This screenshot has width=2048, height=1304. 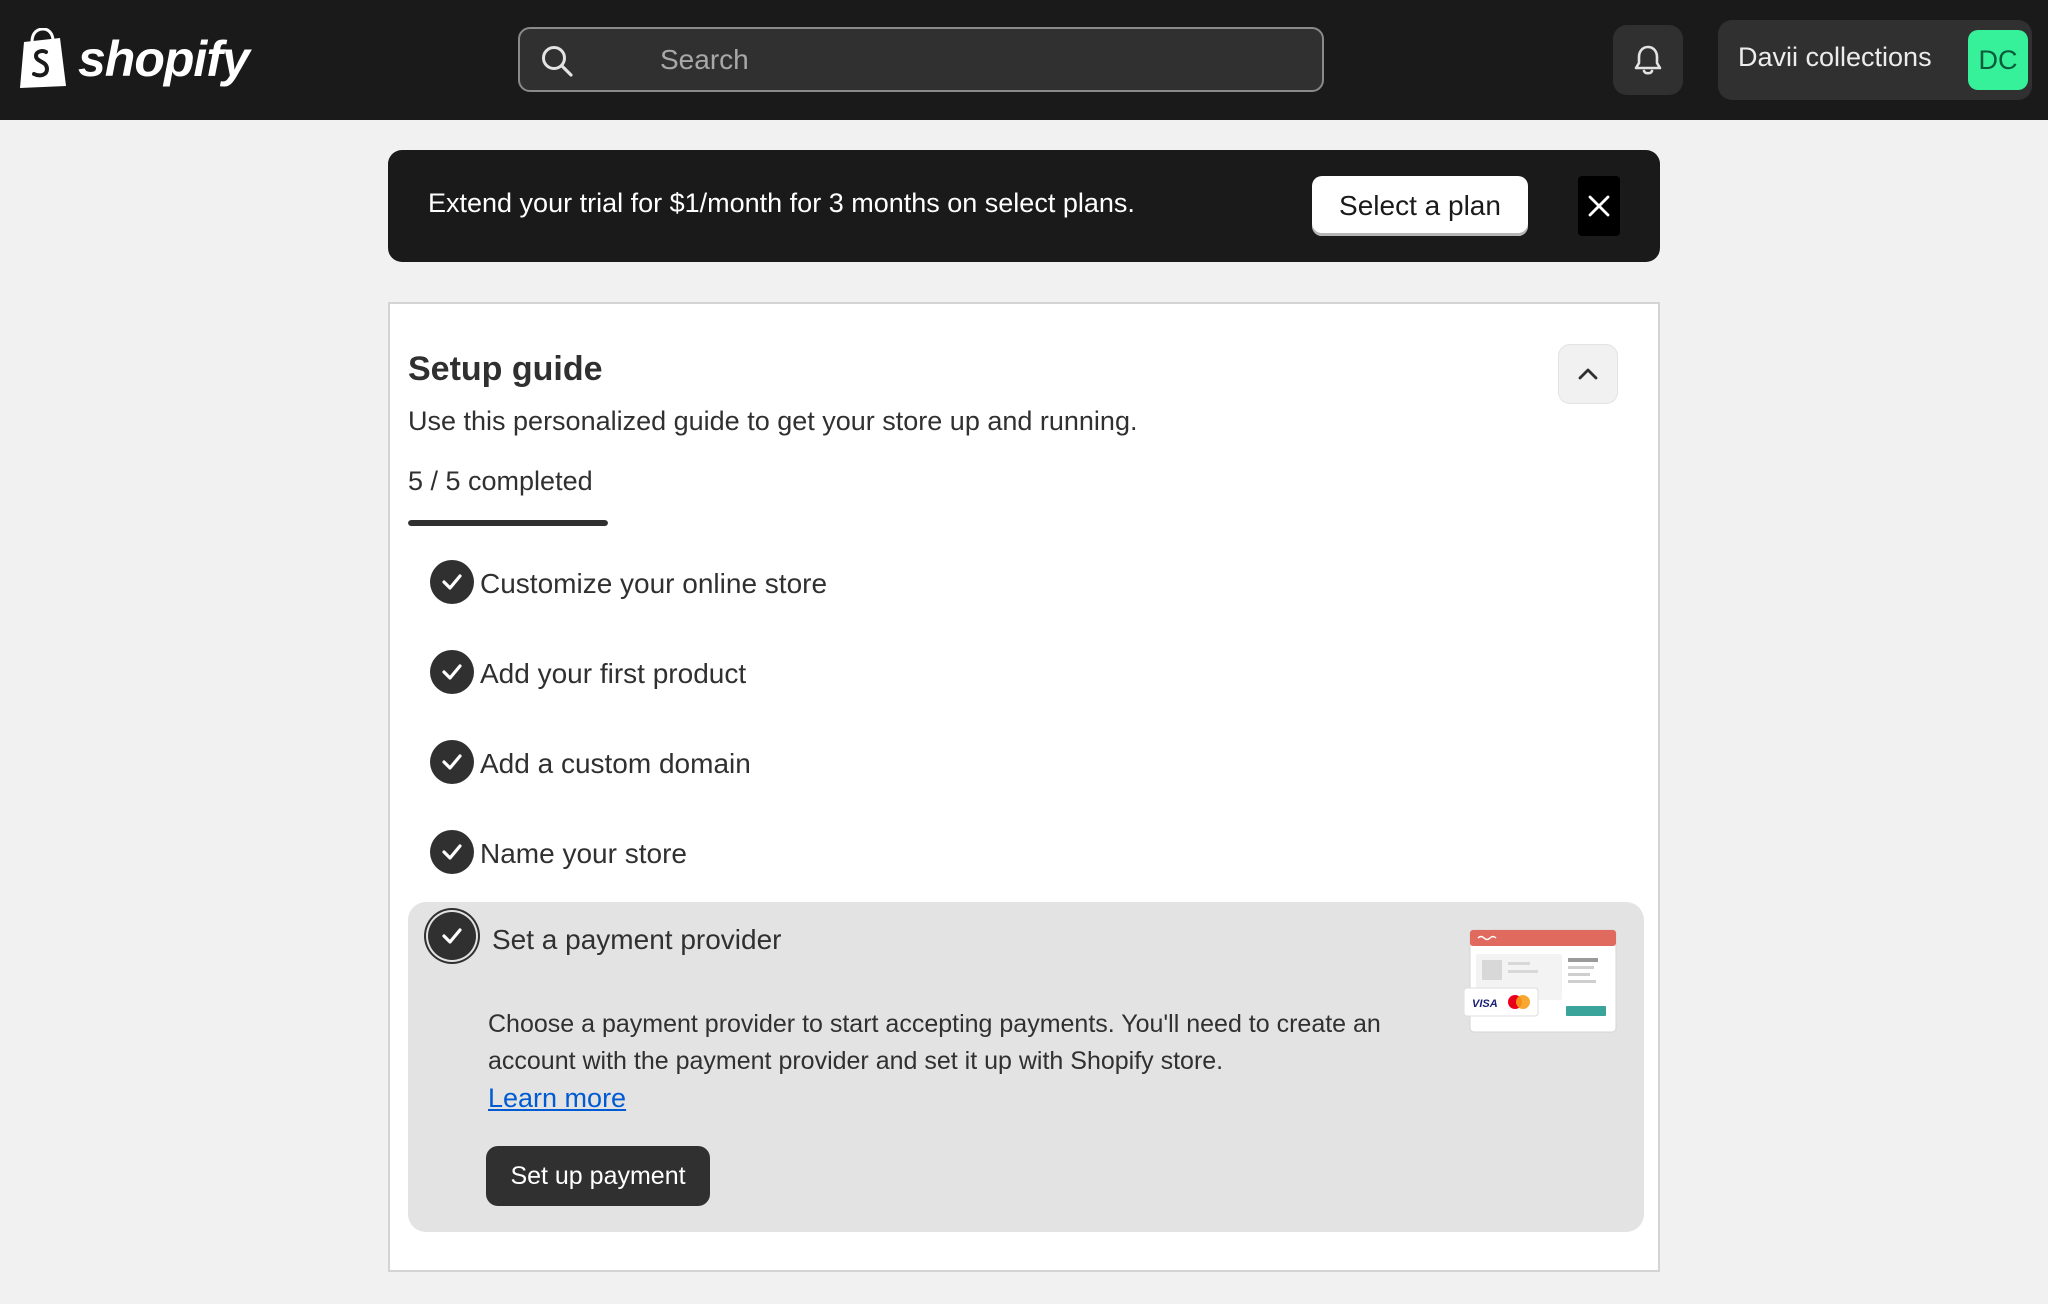 I want to click on task-label: Add a custom domain, so click(x=615, y=763).